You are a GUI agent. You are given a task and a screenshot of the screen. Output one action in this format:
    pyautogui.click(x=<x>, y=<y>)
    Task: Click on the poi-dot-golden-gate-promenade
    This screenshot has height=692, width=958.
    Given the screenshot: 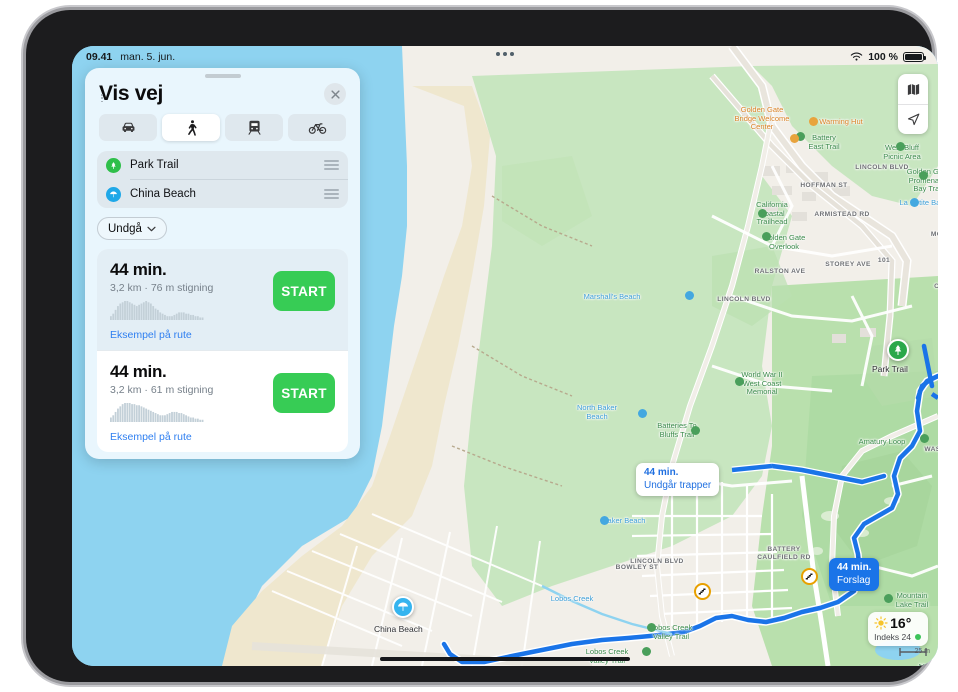 What is the action you would take?
    pyautogui.click(x=923, y=175)
    